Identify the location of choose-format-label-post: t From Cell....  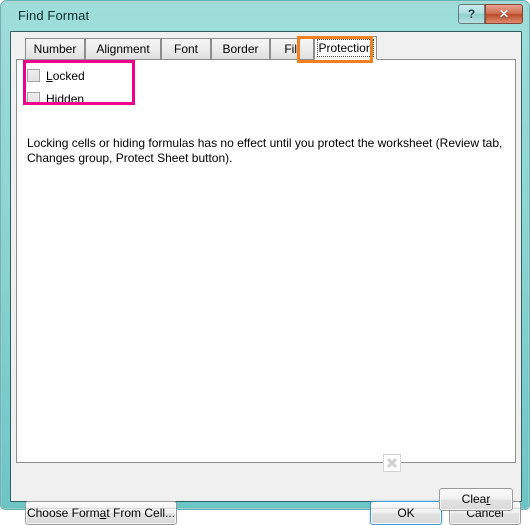
(141, 513).